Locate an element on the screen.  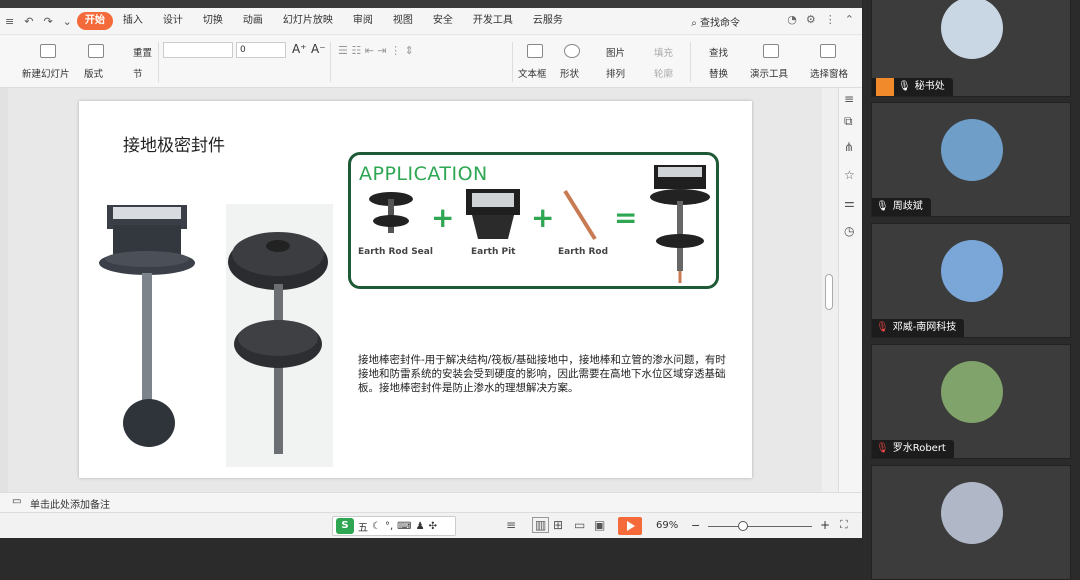
undo-icon: ↶ is located at coordinates (28, 21).